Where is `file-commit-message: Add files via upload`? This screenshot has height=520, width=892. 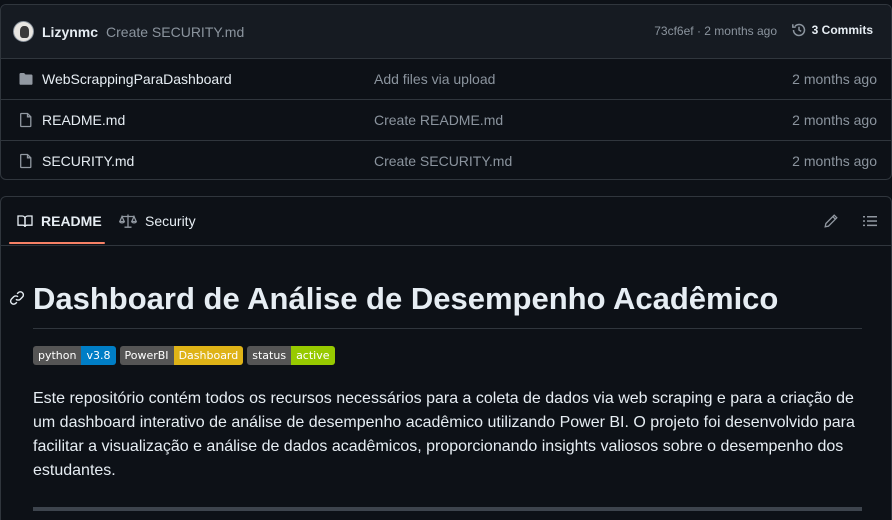
file-commit-message: Add files via upload is located at coordinates (434, 79).